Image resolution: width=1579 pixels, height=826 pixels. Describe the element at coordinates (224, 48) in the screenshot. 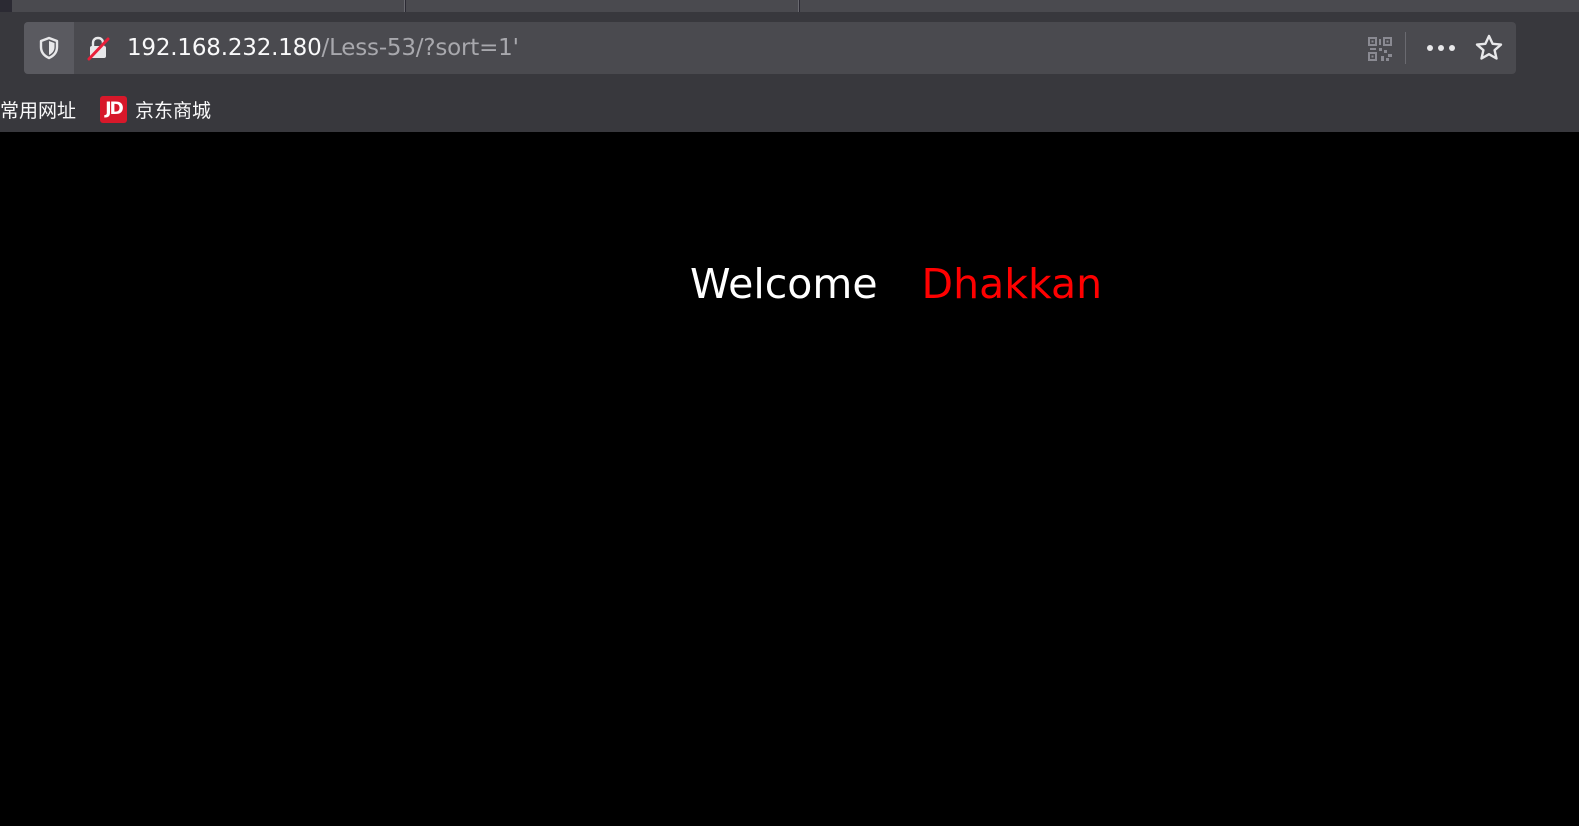

I see `url-host: 192.168.232.180` at that location.